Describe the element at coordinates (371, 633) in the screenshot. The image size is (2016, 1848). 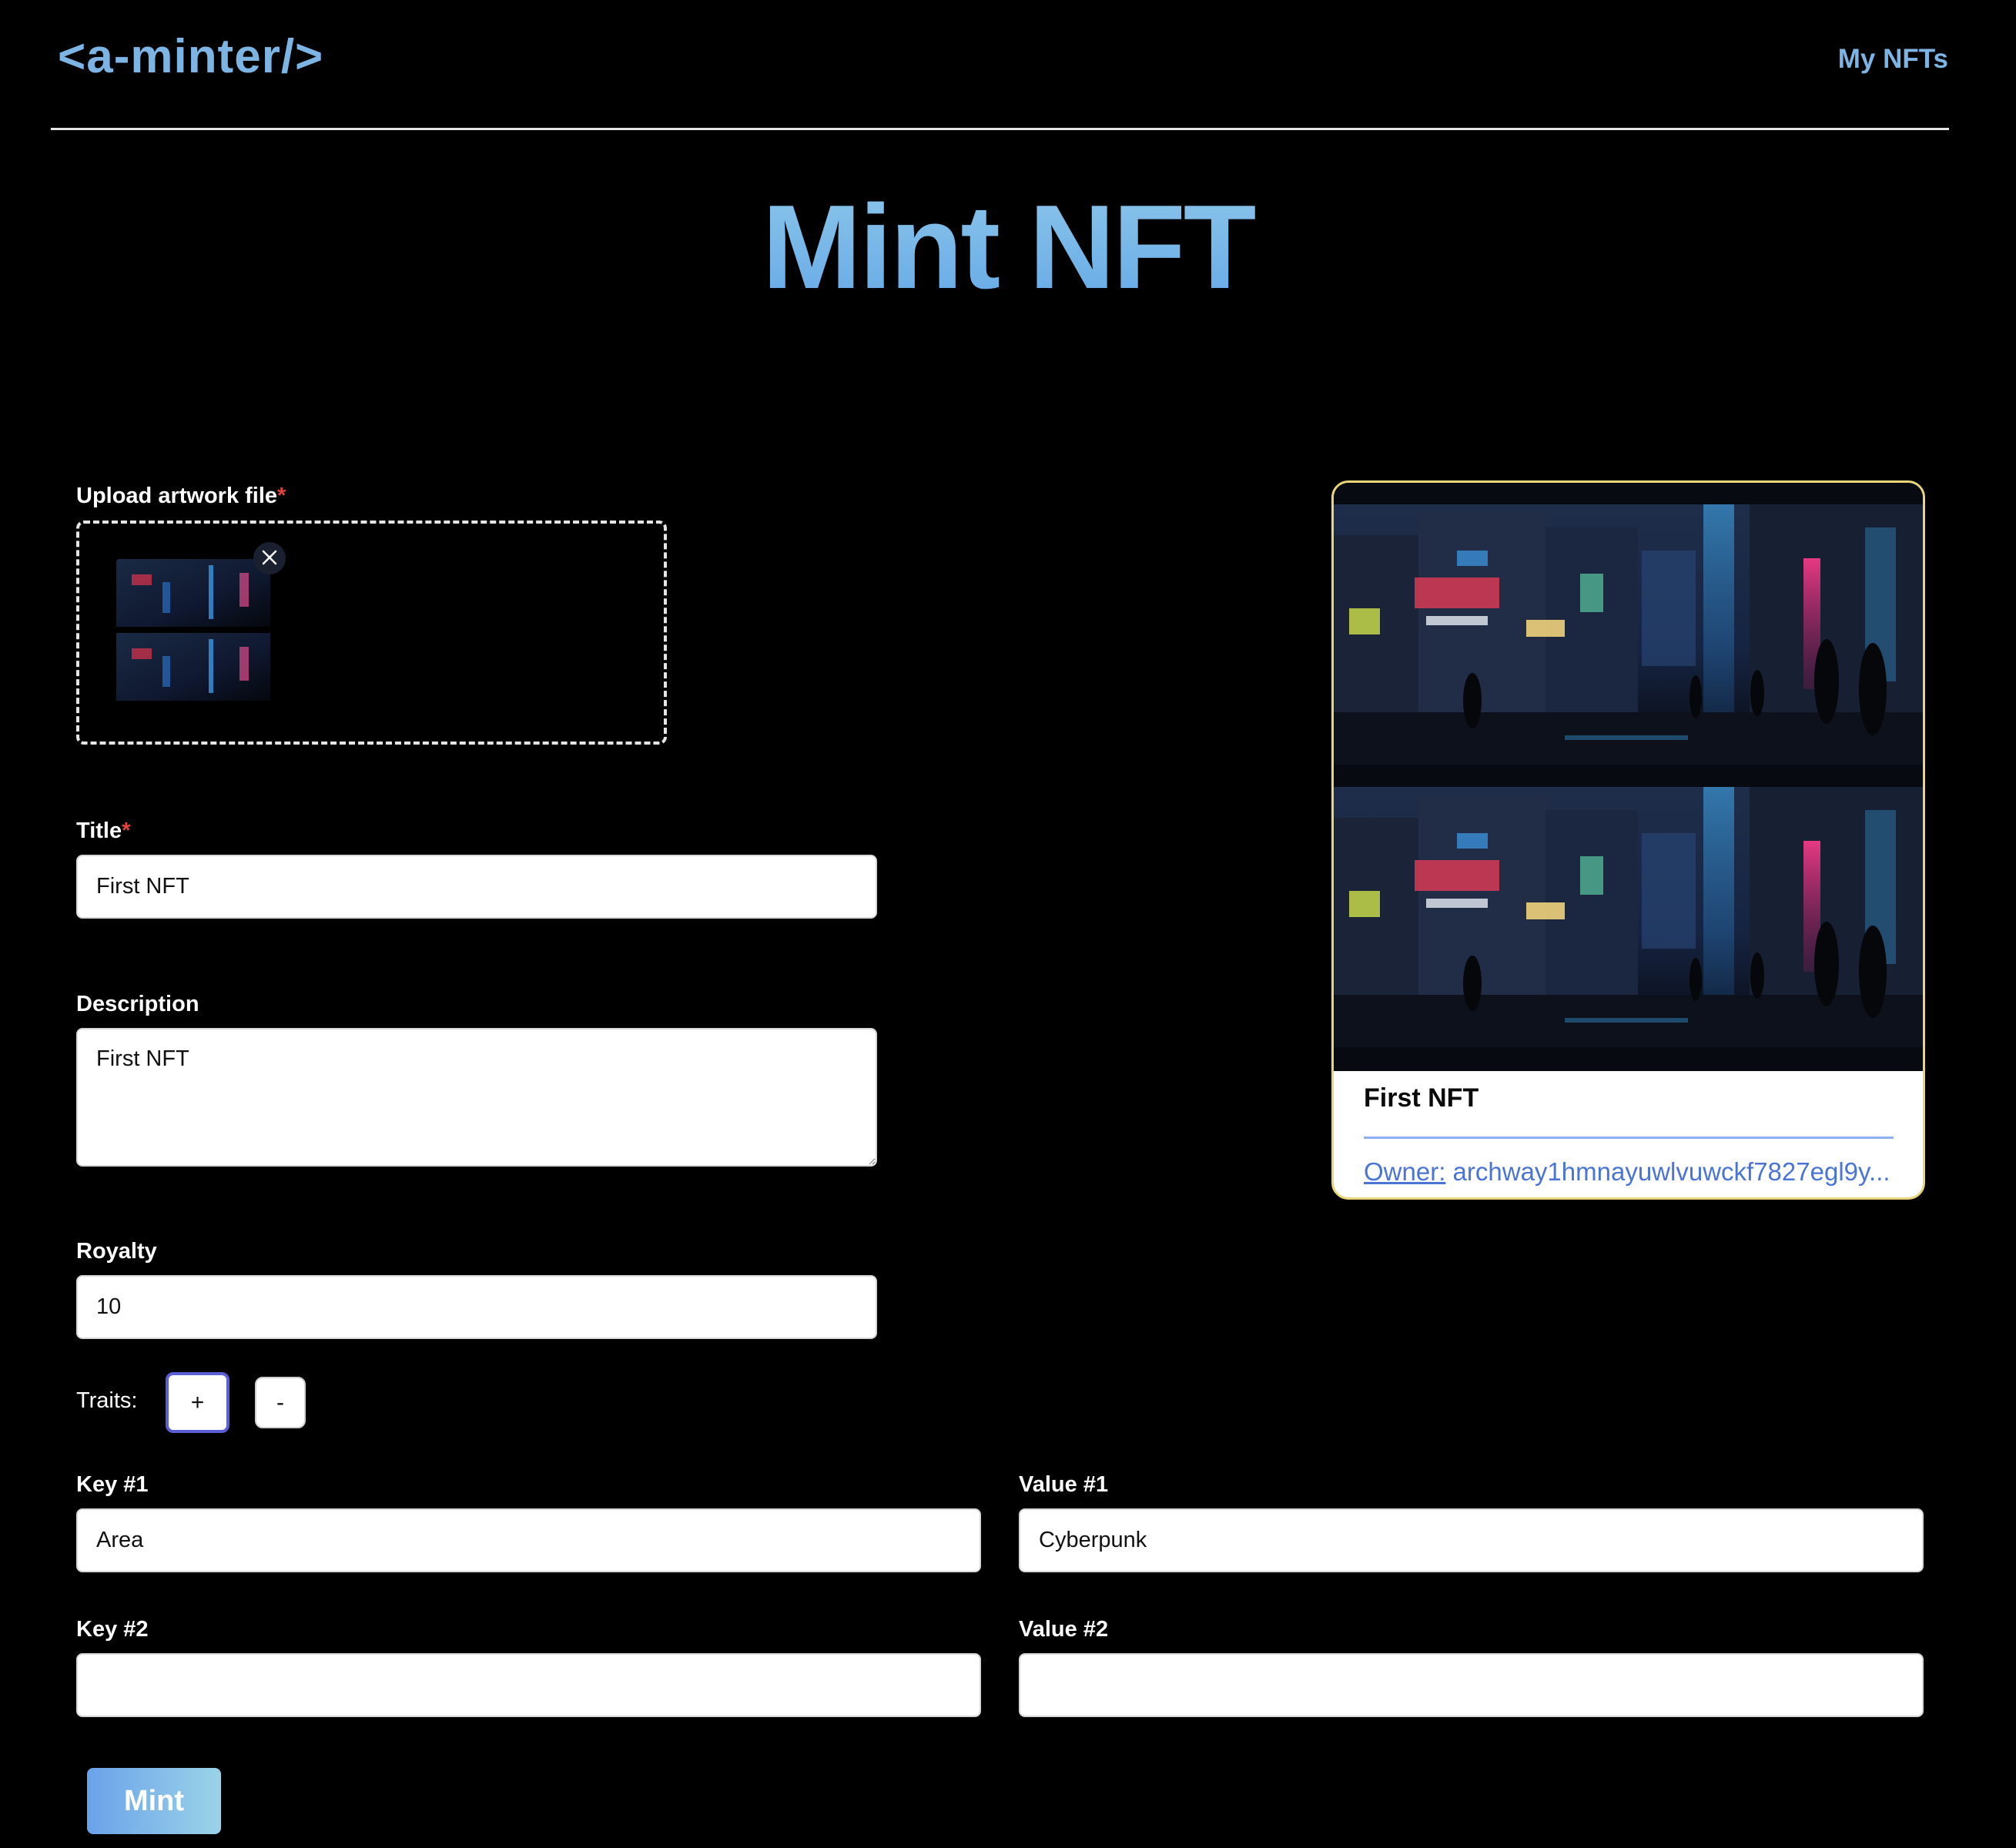
I see `artwork-dropzone` at that location.